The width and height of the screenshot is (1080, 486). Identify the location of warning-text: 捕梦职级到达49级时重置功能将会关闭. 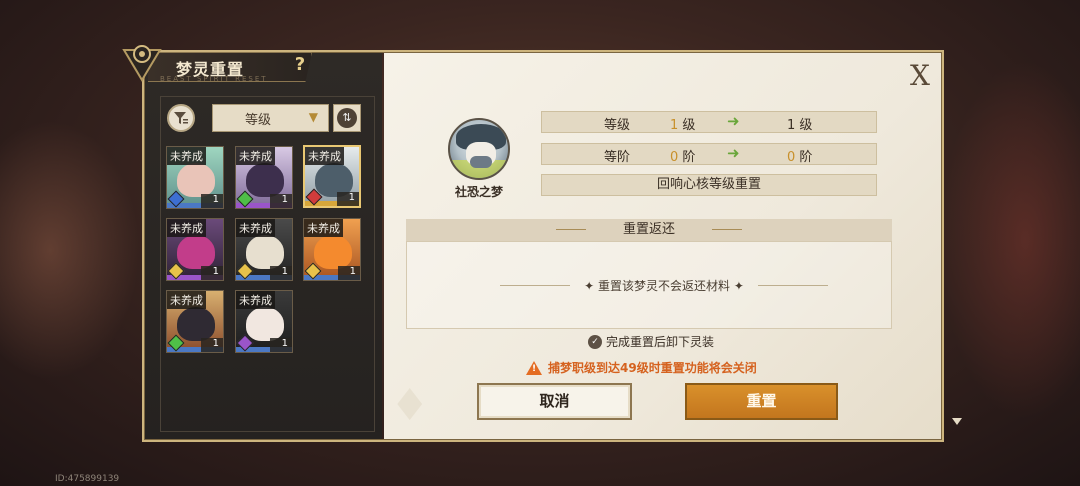
(652, 368).